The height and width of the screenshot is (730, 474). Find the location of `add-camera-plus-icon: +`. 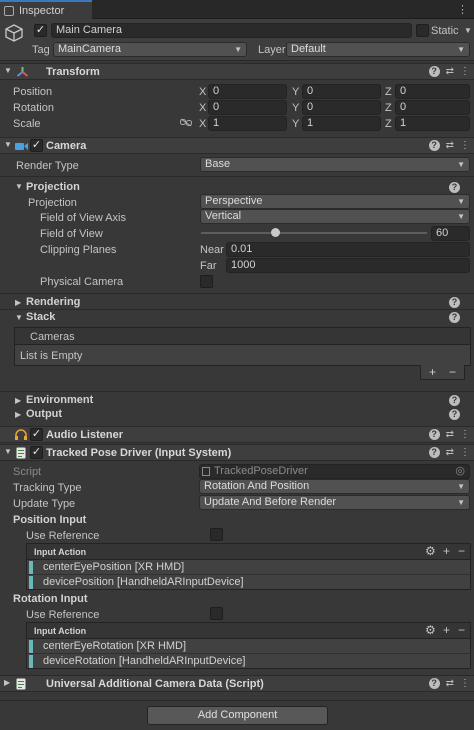

add-camera-plus-icon: + is located at coordinates (432, 372).